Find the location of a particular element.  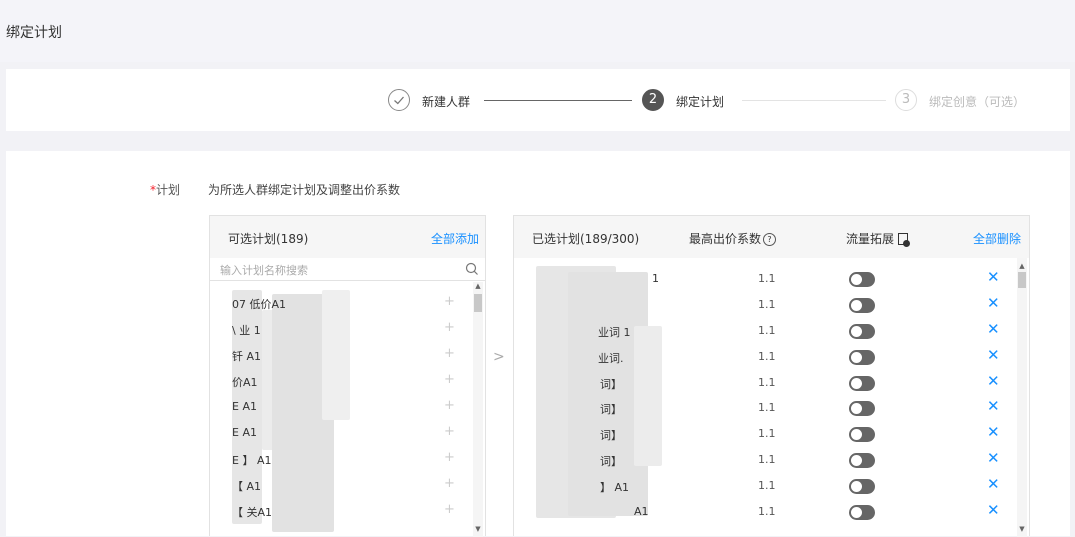

plan-name: 业词 1 is located at coordinates (614, 332).